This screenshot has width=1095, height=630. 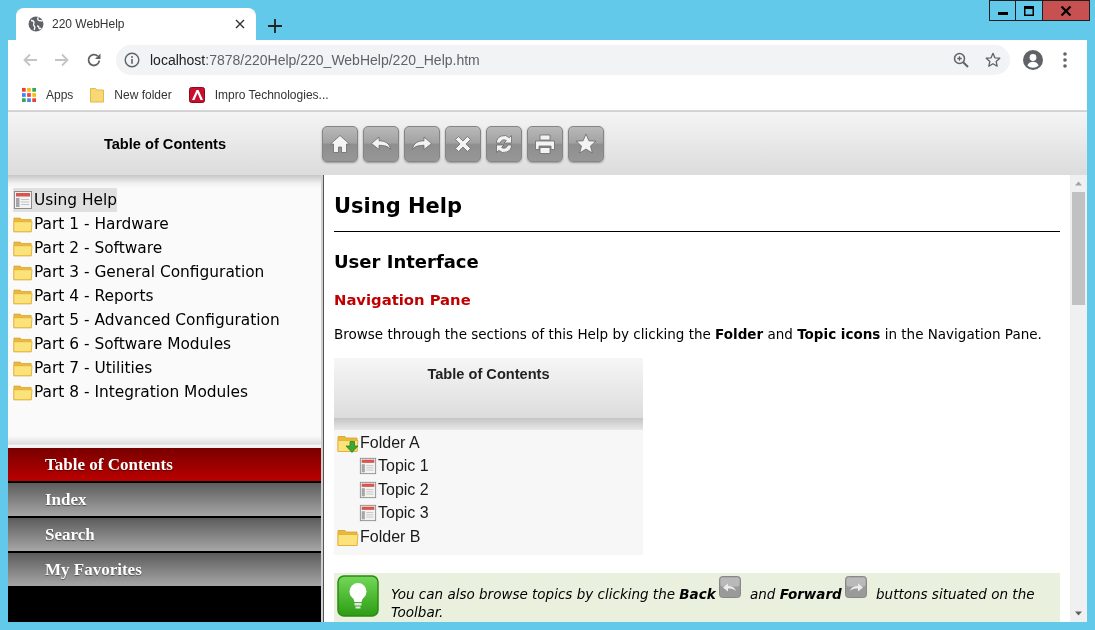 What do you see at coordinates (94, 60) in the screenshot?
I see `reload-icon` at bounding box center [94, 60].